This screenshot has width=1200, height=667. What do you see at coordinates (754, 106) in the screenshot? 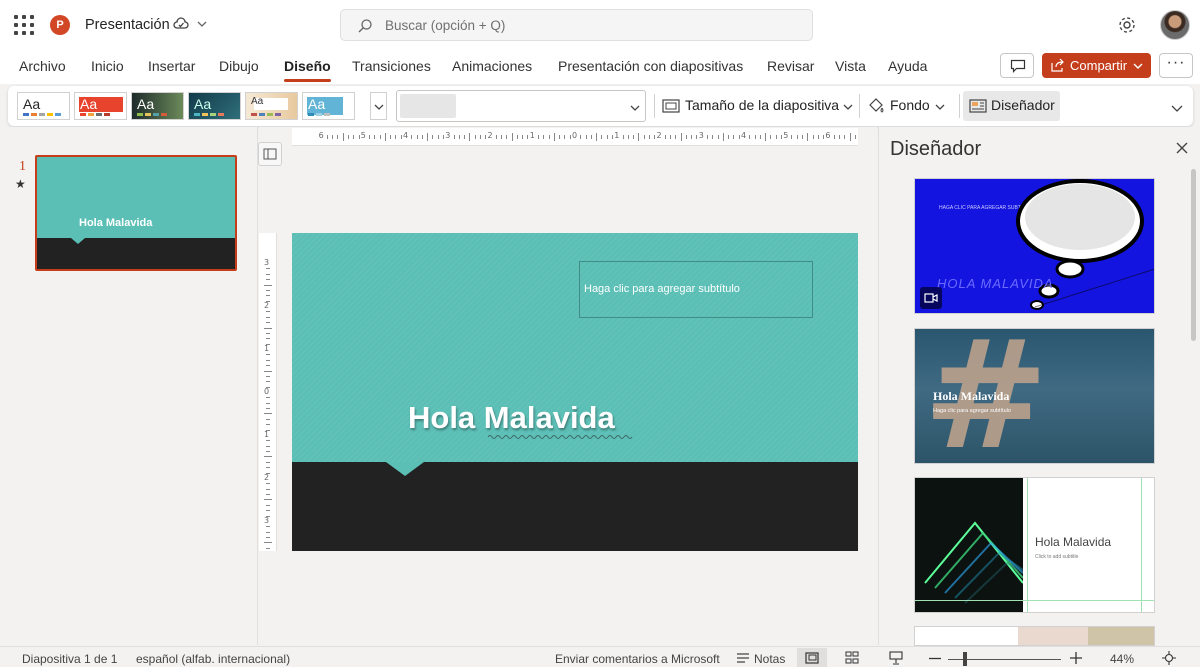
I see `slide-size-button: Tamaño de la diapositiva` at bounding box center [754, 106].